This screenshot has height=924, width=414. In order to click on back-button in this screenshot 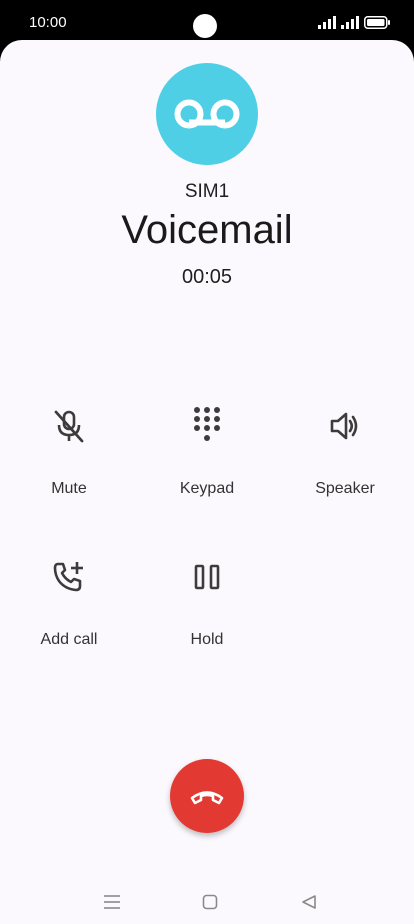, I will do `click(309, 902)`.